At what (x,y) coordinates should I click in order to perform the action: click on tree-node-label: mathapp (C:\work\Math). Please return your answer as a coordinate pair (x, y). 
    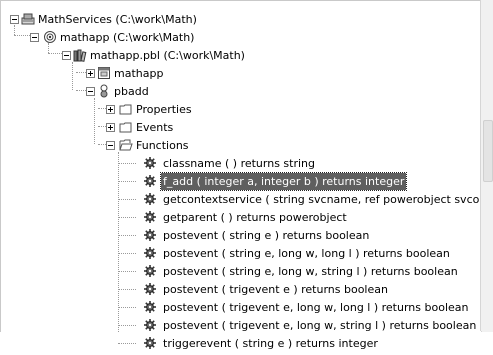
    Looking at the image, I should click on (127, 37).